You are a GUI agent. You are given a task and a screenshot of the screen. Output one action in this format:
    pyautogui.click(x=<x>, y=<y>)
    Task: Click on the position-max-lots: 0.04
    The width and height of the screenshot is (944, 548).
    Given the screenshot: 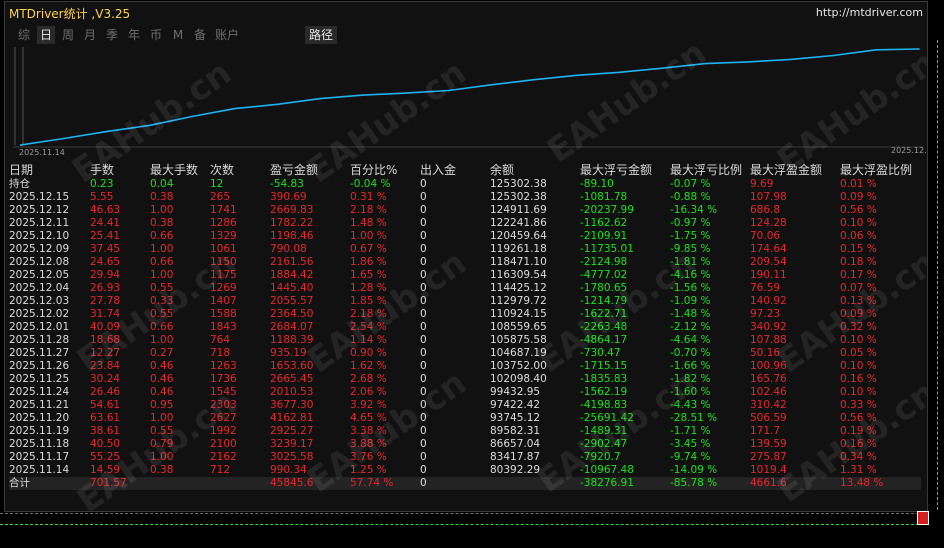 What is the action you would take?
    pyautogui.click(x=162, y=184)
    